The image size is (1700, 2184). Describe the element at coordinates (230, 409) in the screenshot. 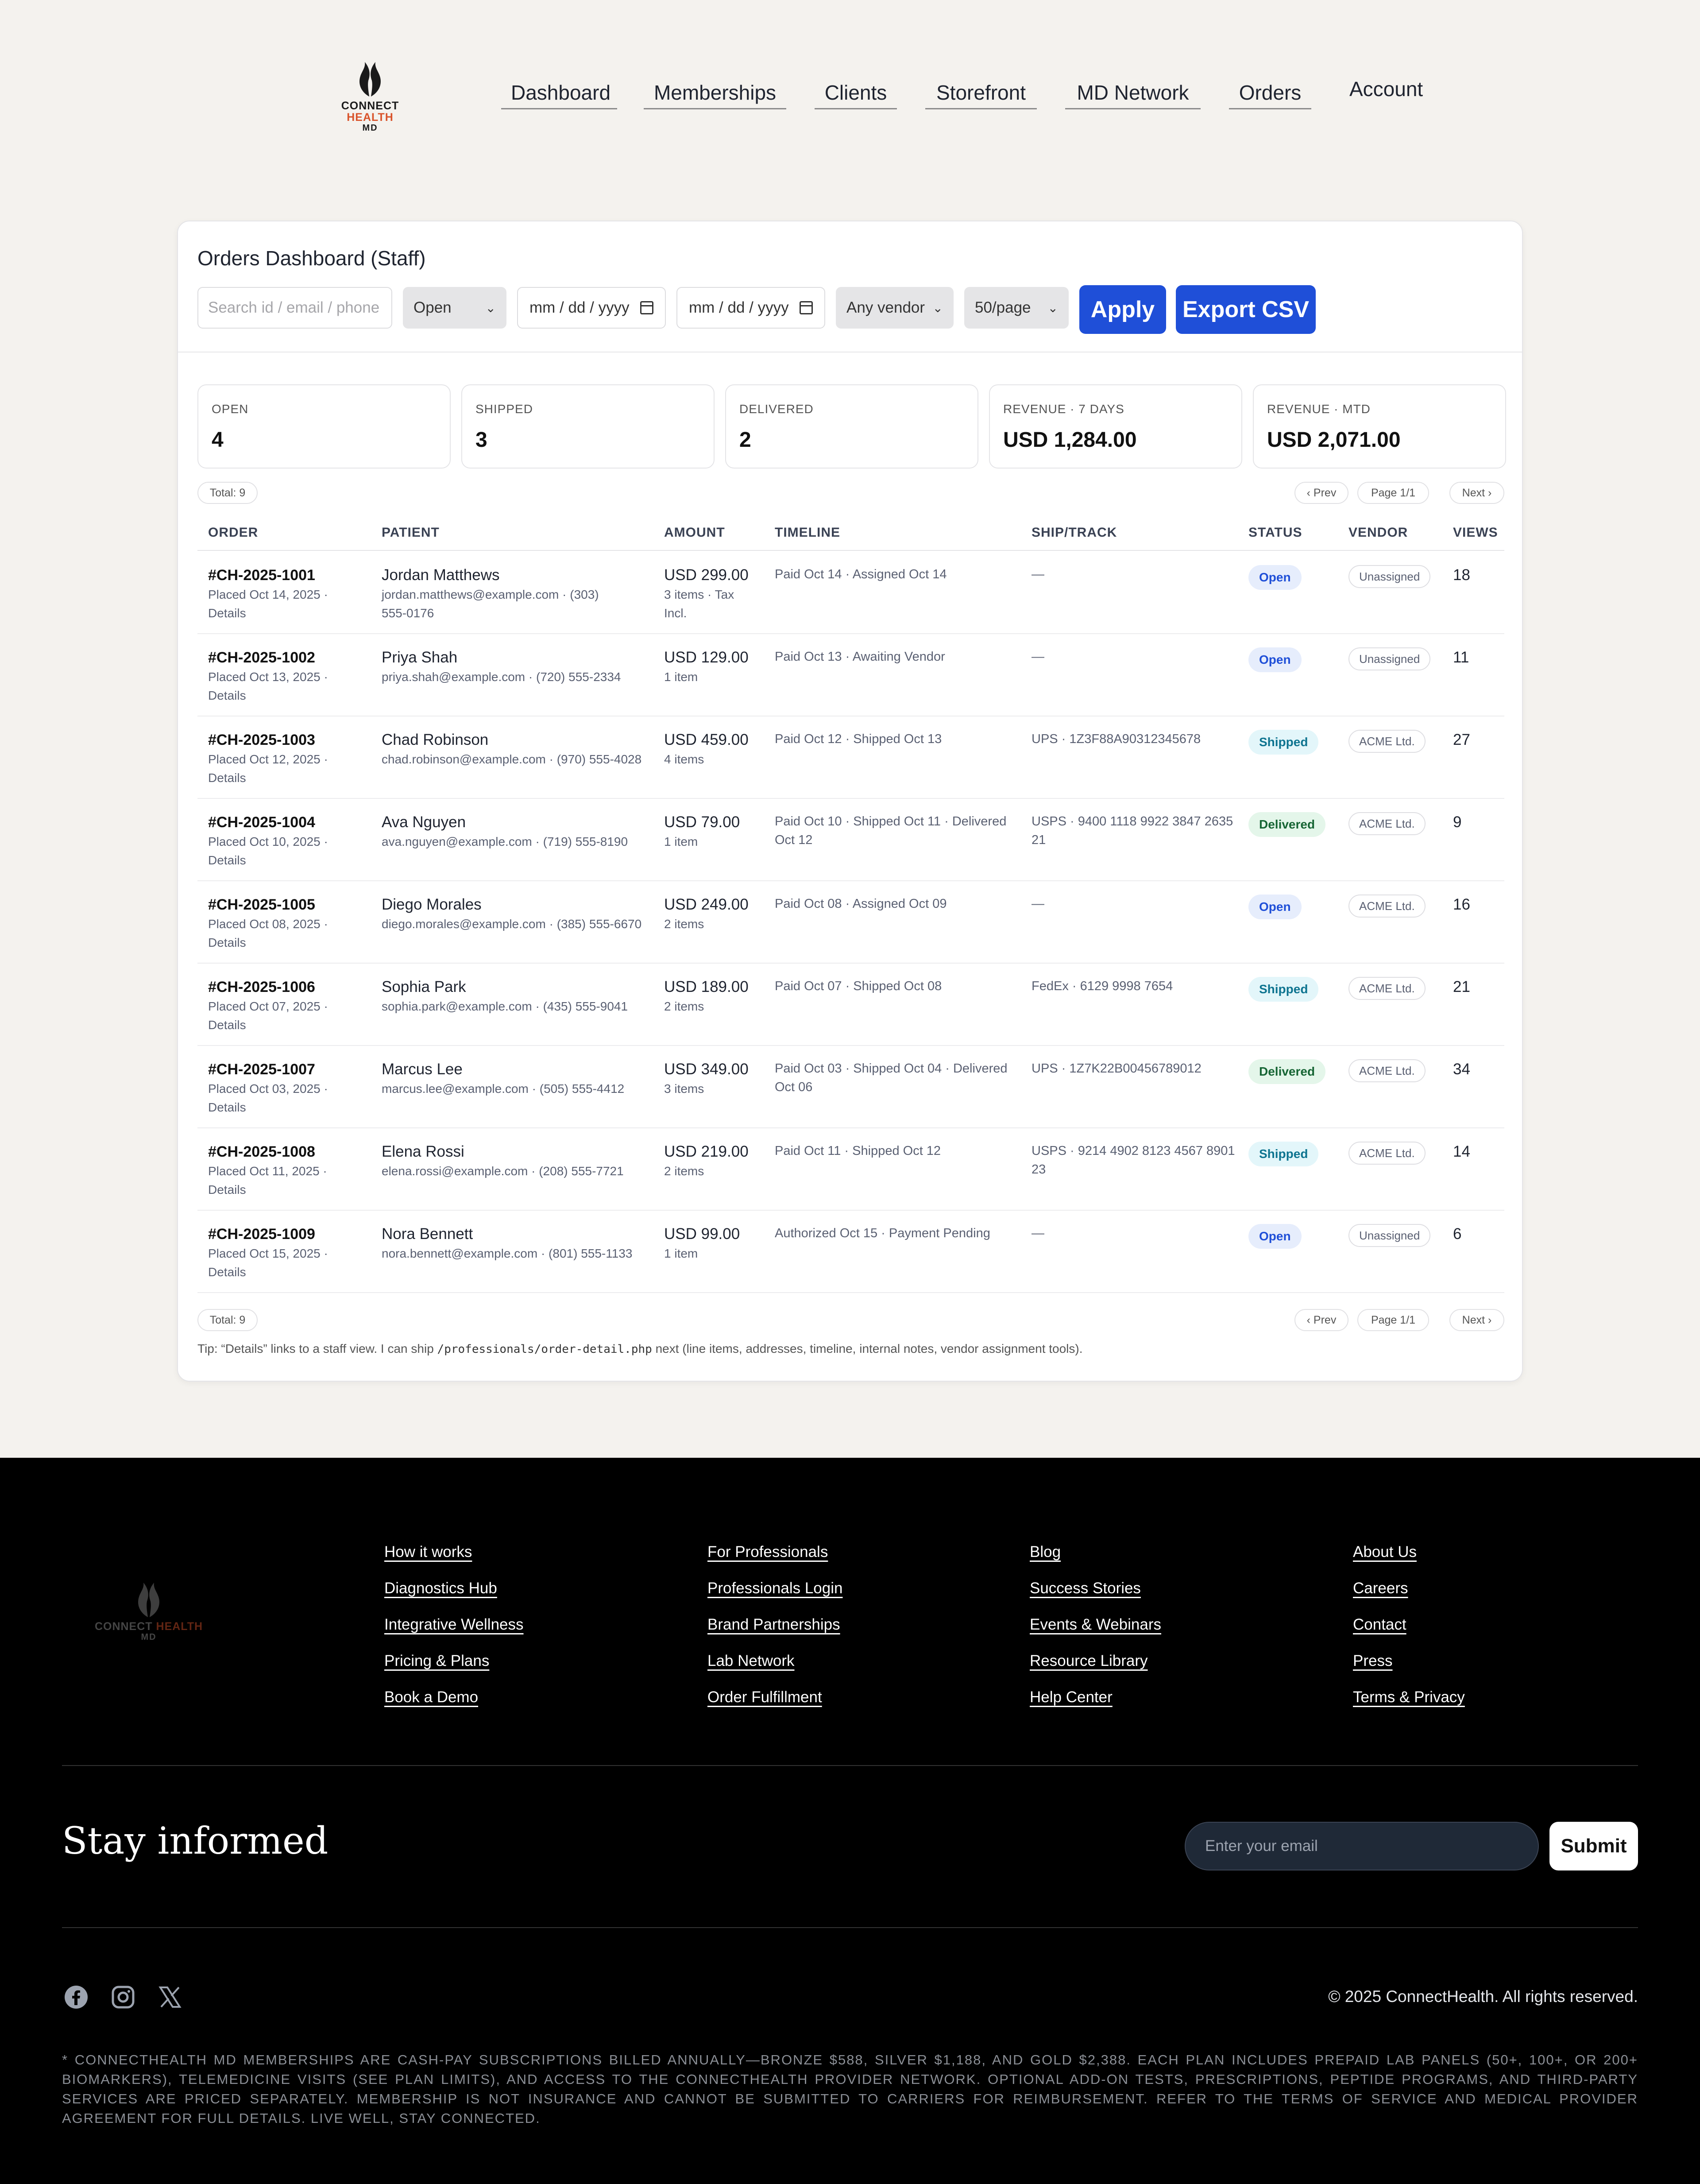

I see `stat-label: OPEN` at that location.